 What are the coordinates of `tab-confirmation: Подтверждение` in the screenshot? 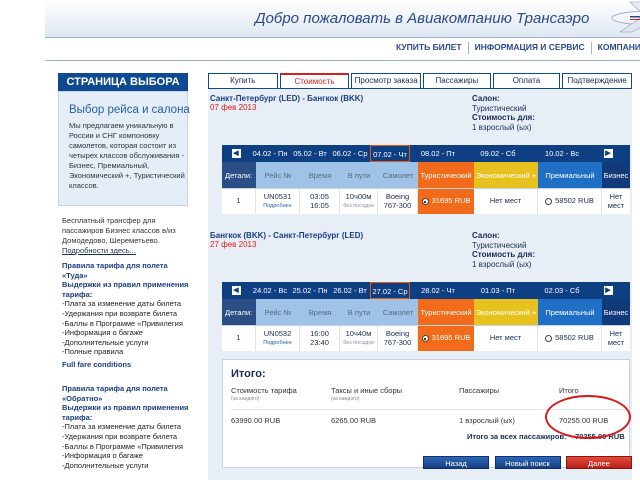 It's located at (597, 80).